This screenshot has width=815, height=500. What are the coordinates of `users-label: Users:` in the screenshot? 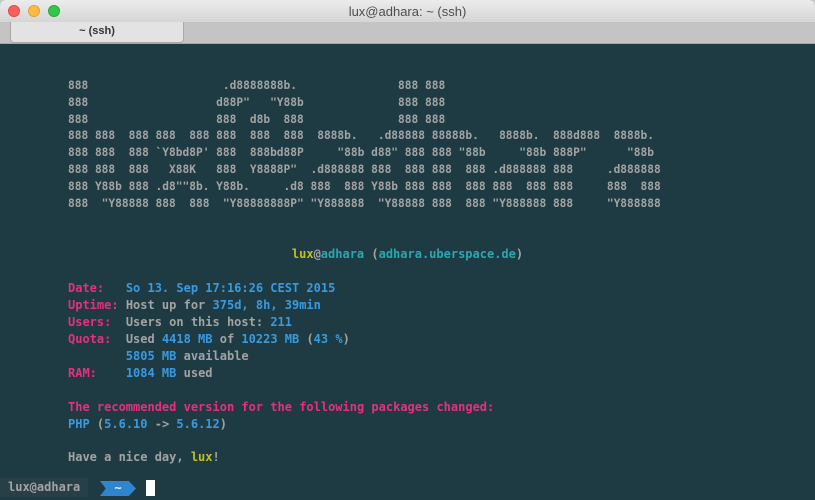 It's located at (90, 322).